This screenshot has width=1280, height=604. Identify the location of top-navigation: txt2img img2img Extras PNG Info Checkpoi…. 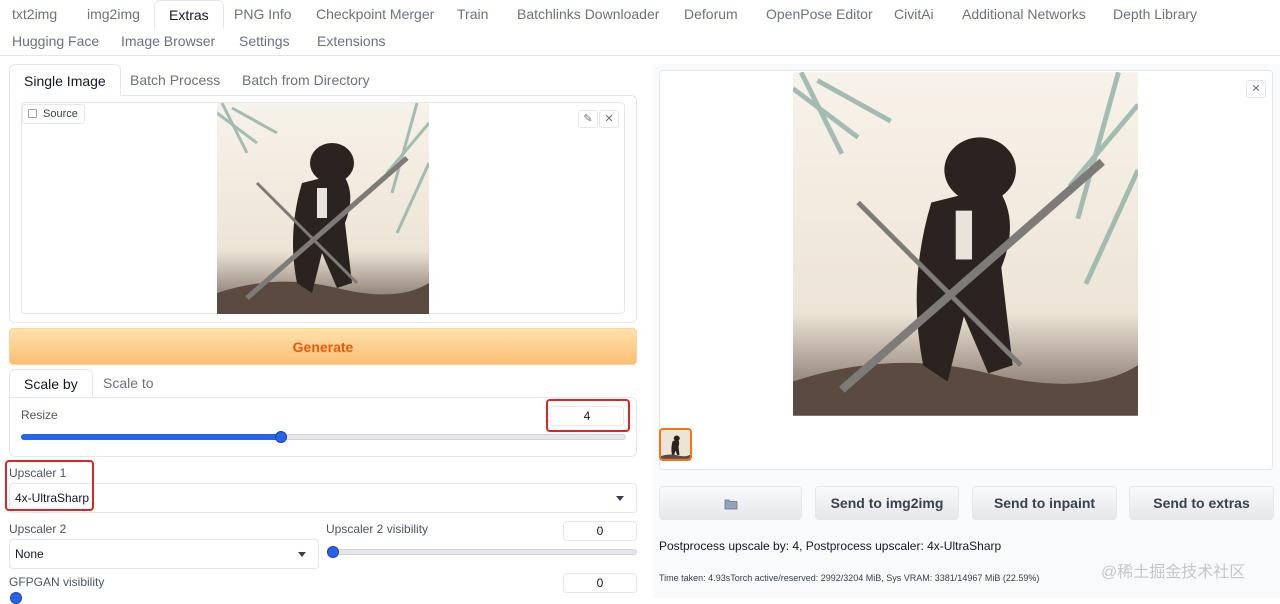
(640, 28).